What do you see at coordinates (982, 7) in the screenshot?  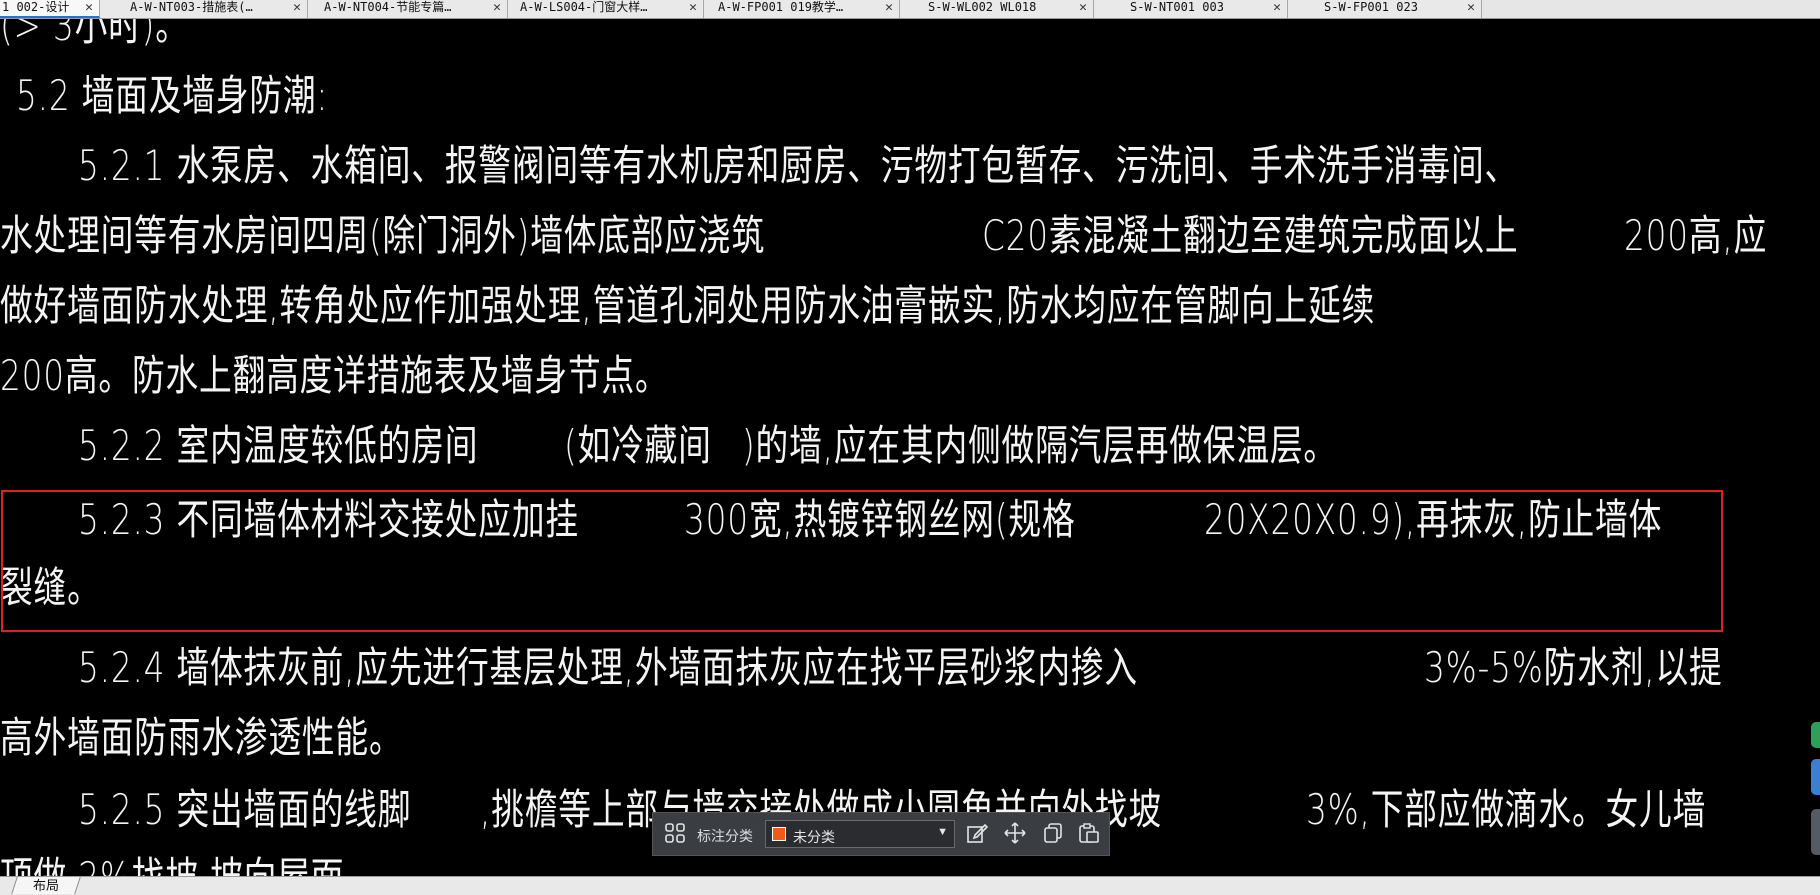 I see `tab-label: S-W-WL002 WL018` at bounding box center [982, 7].